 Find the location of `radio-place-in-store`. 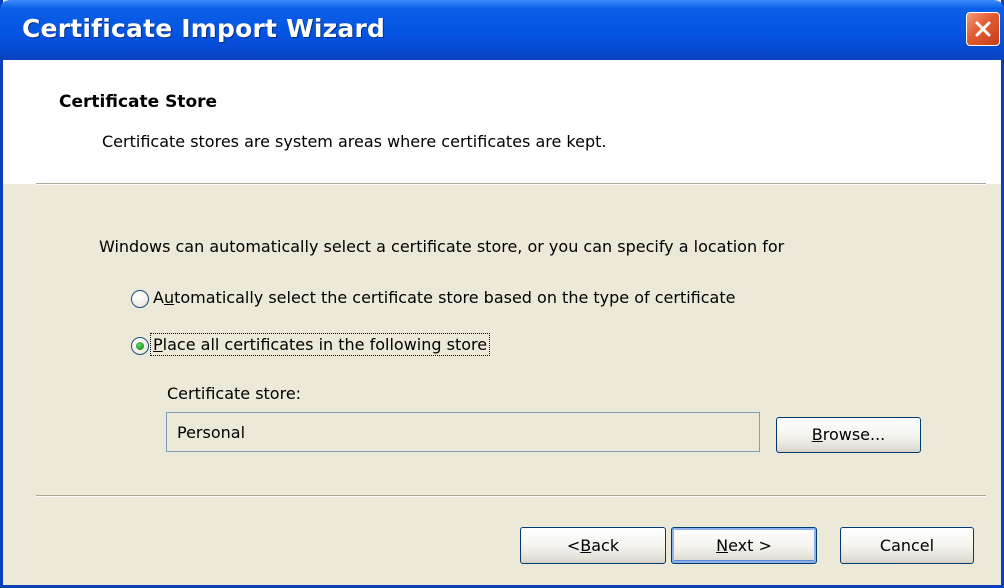

radio-place-in-store is located at coordinates (140, 346).